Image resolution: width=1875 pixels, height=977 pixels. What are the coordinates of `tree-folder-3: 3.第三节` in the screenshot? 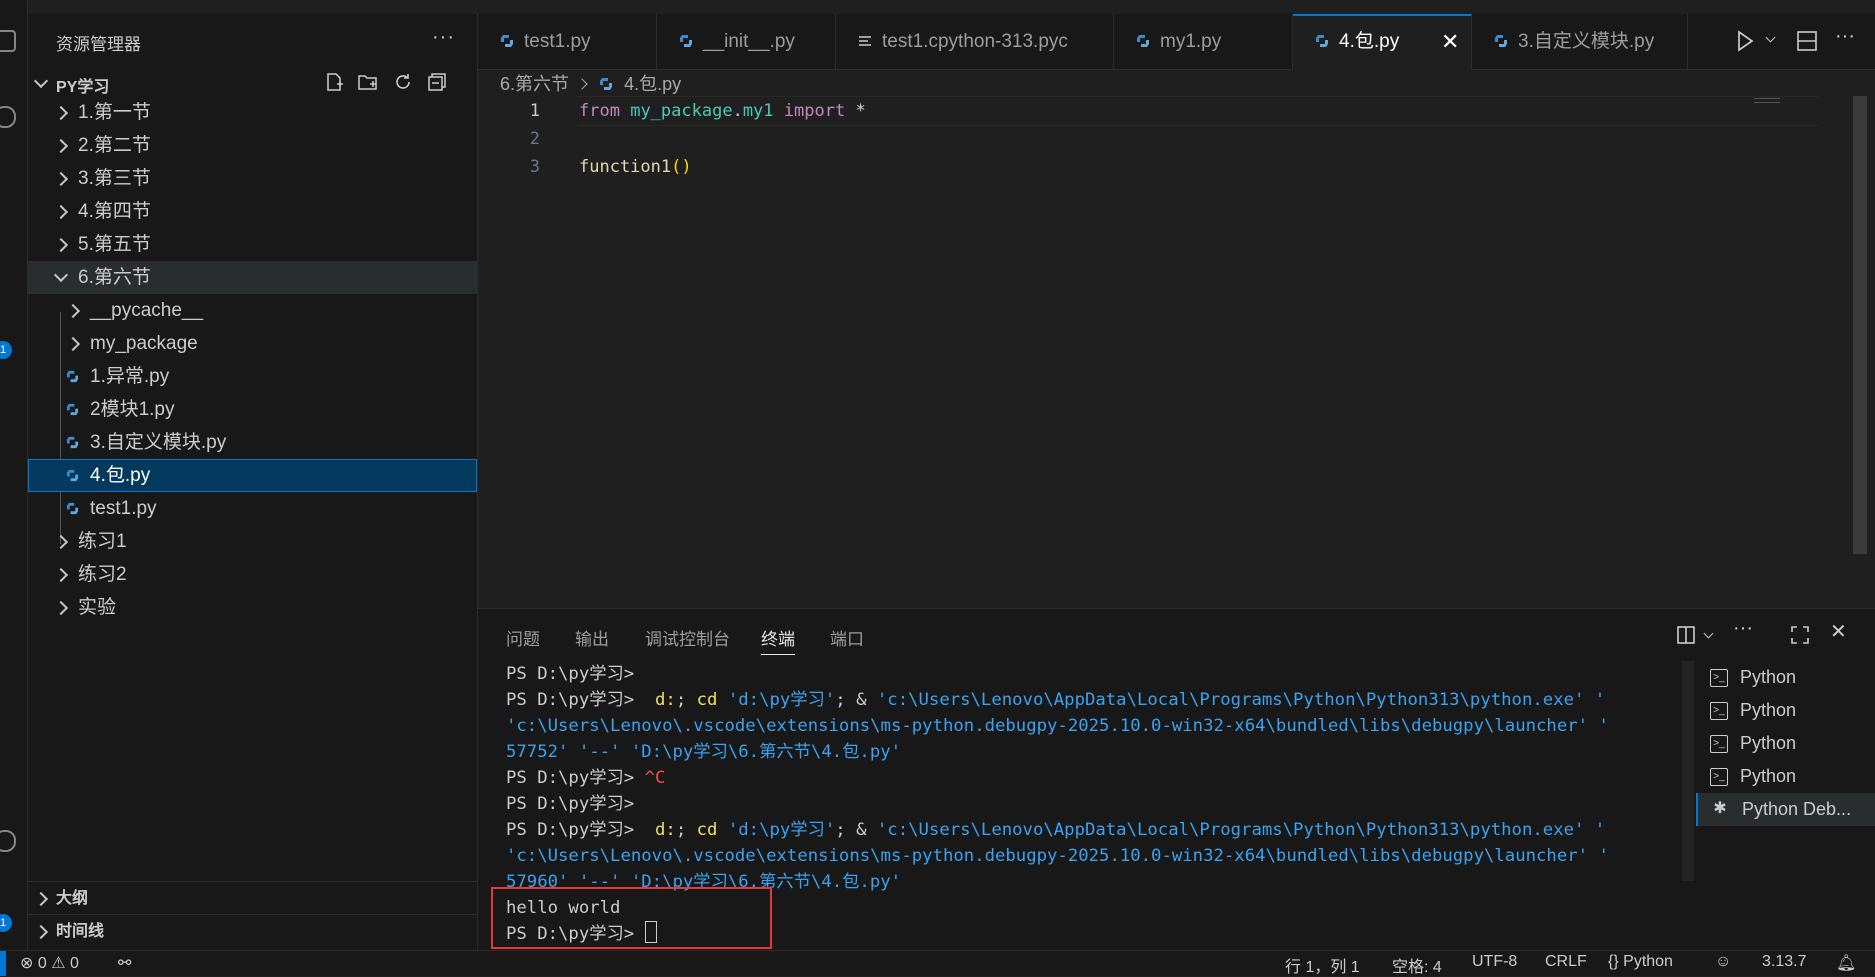 It's located at (252, 178).